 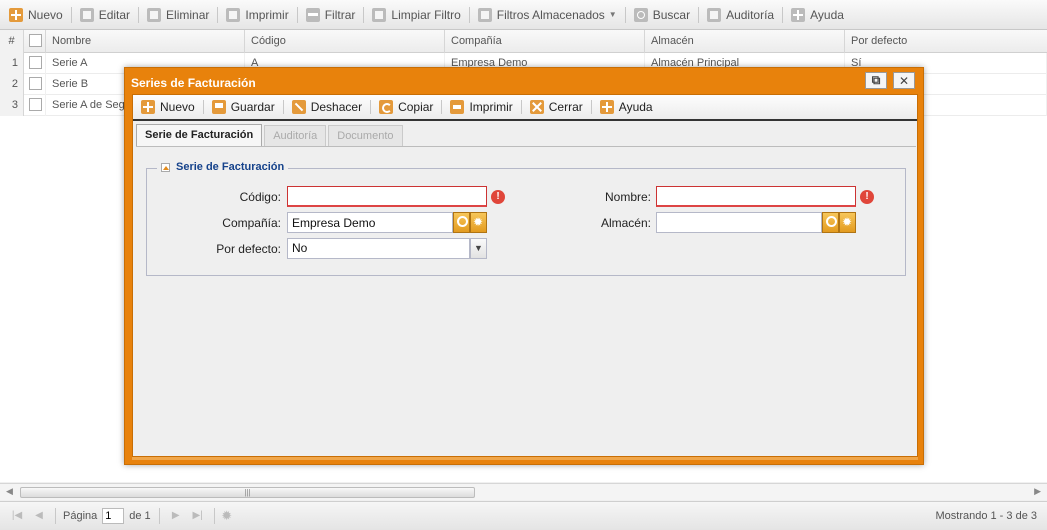 I want to click on select-all-checkbox, so click(x=35, y=40).